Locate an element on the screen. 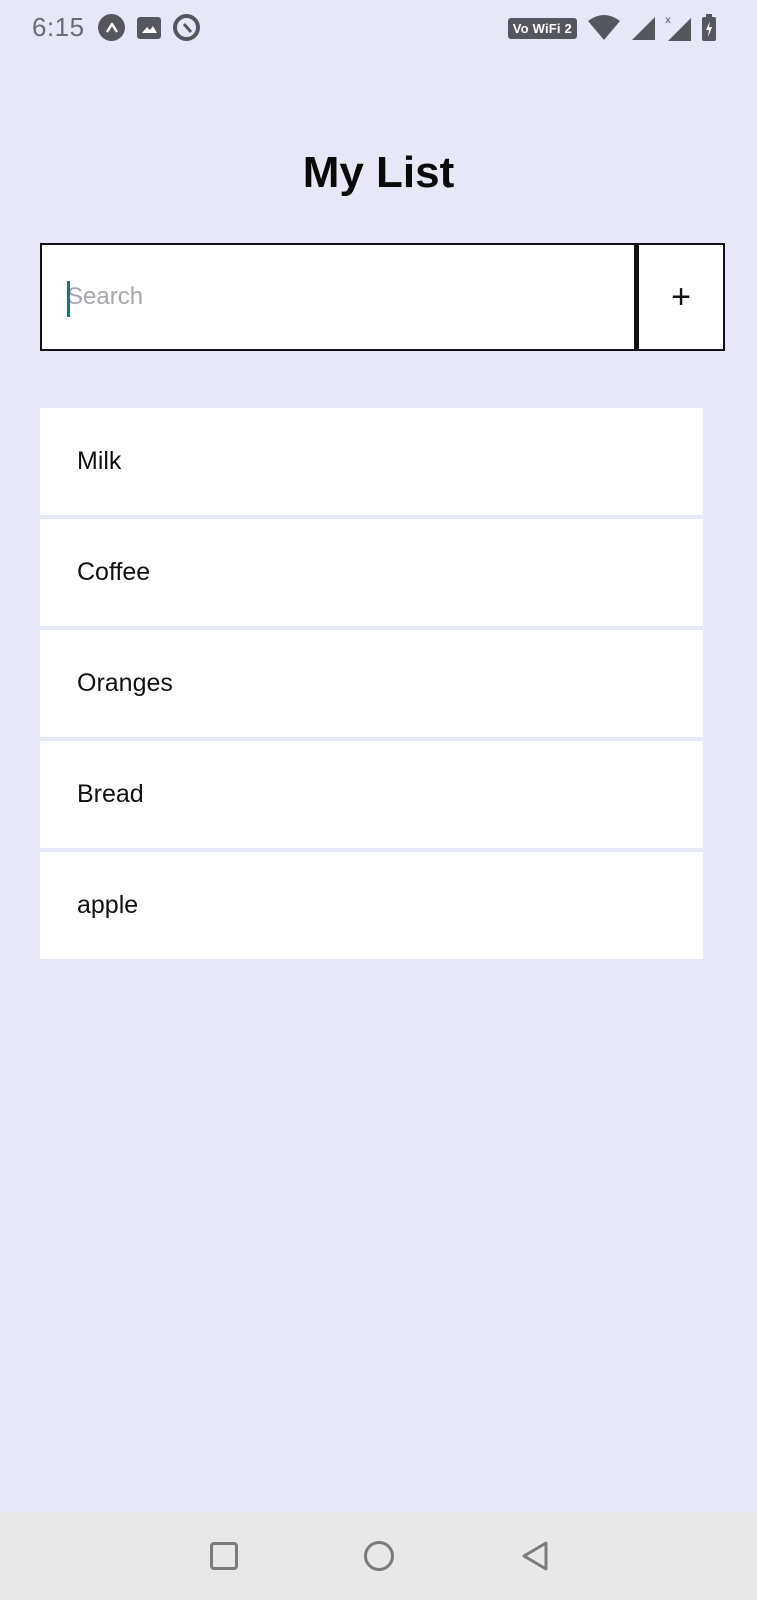  gallery-icon is located at coordinates (149, 27).